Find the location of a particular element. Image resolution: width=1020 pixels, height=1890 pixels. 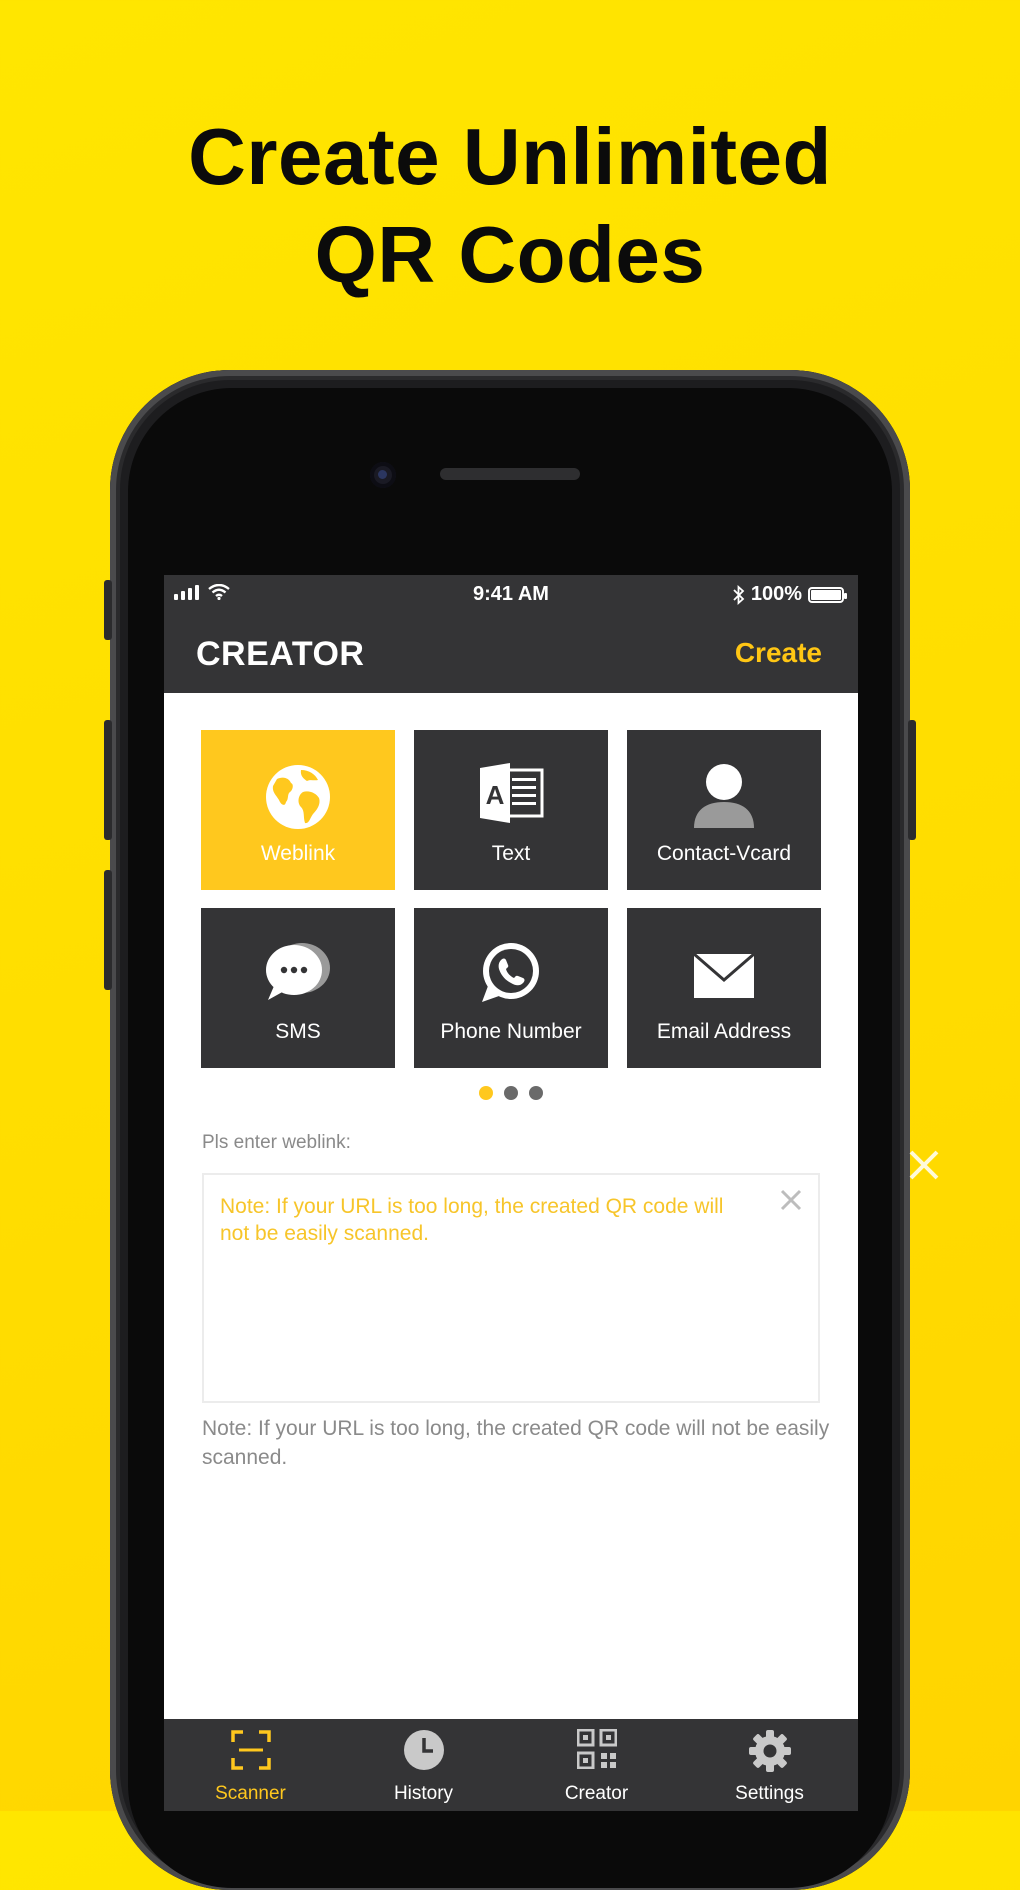

front-camera is located at coordinates (383, 475).